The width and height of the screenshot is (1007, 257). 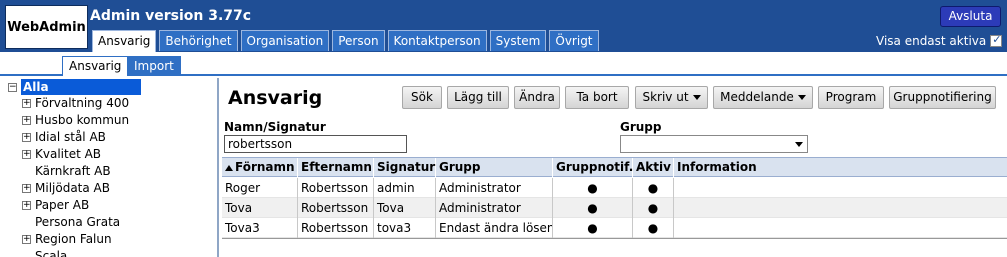 What do you see at coordinates (82, 103) in the screenshot?
I see `tree-item-label: Förvaltning 400` at bounding box center [82, 103].